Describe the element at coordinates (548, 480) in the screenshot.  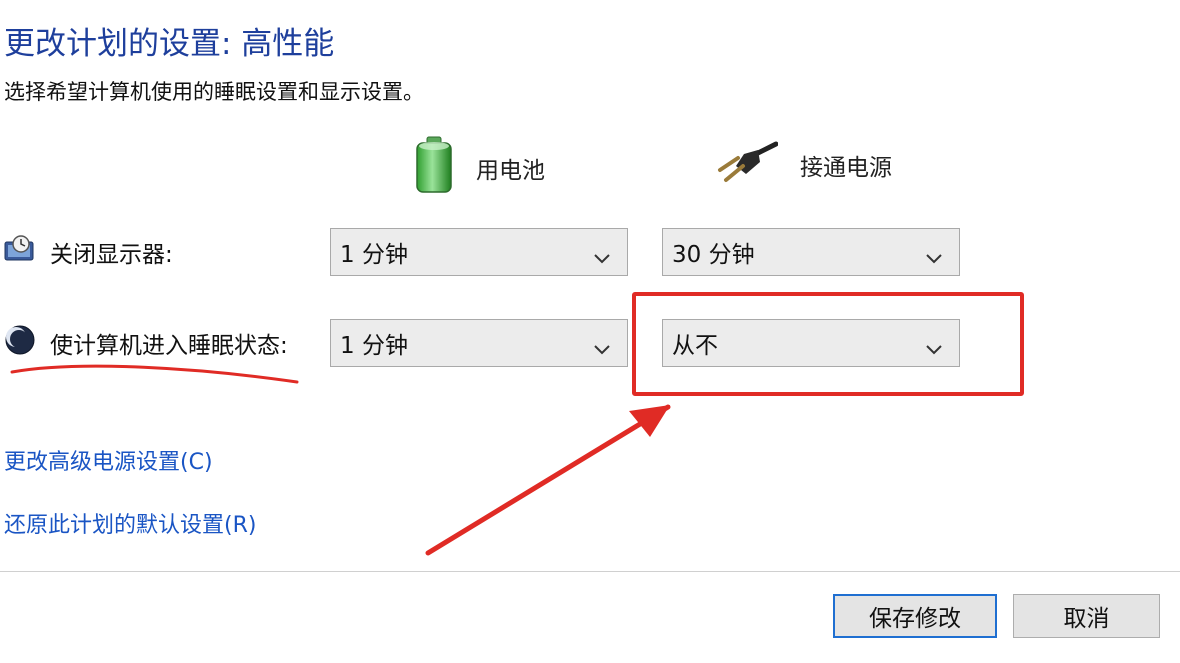
I see `annotation-arrow` at that location.